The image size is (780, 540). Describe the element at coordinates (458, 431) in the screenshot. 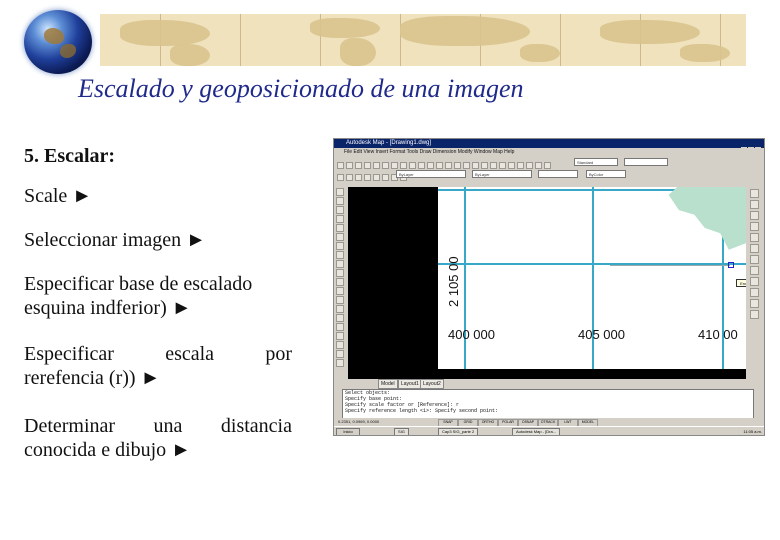

I see `taskbar-item: Cap3 SIG_parte 2` at that location.